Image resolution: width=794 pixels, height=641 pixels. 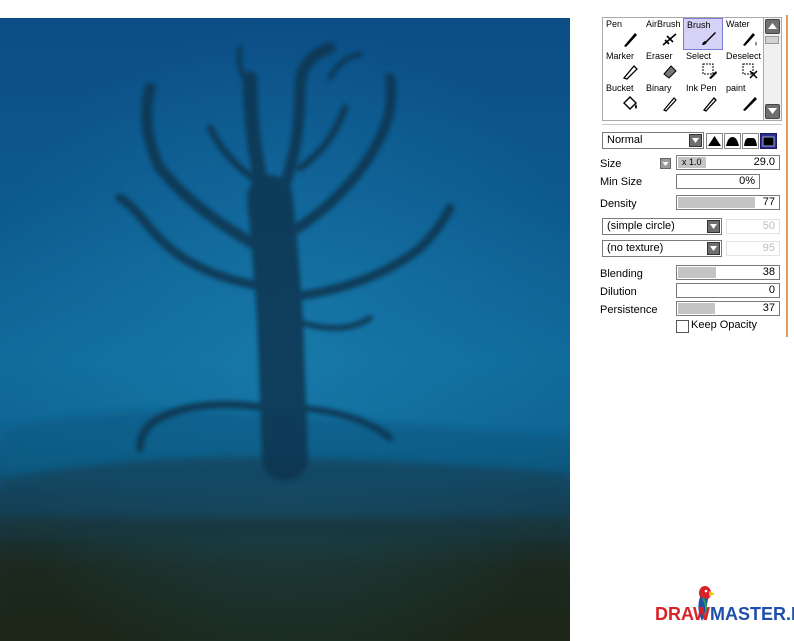 What do you see at coordinates (620, 56) in the screenshot?
I see `tool-label: Marker` at bounding box center [620, 56].